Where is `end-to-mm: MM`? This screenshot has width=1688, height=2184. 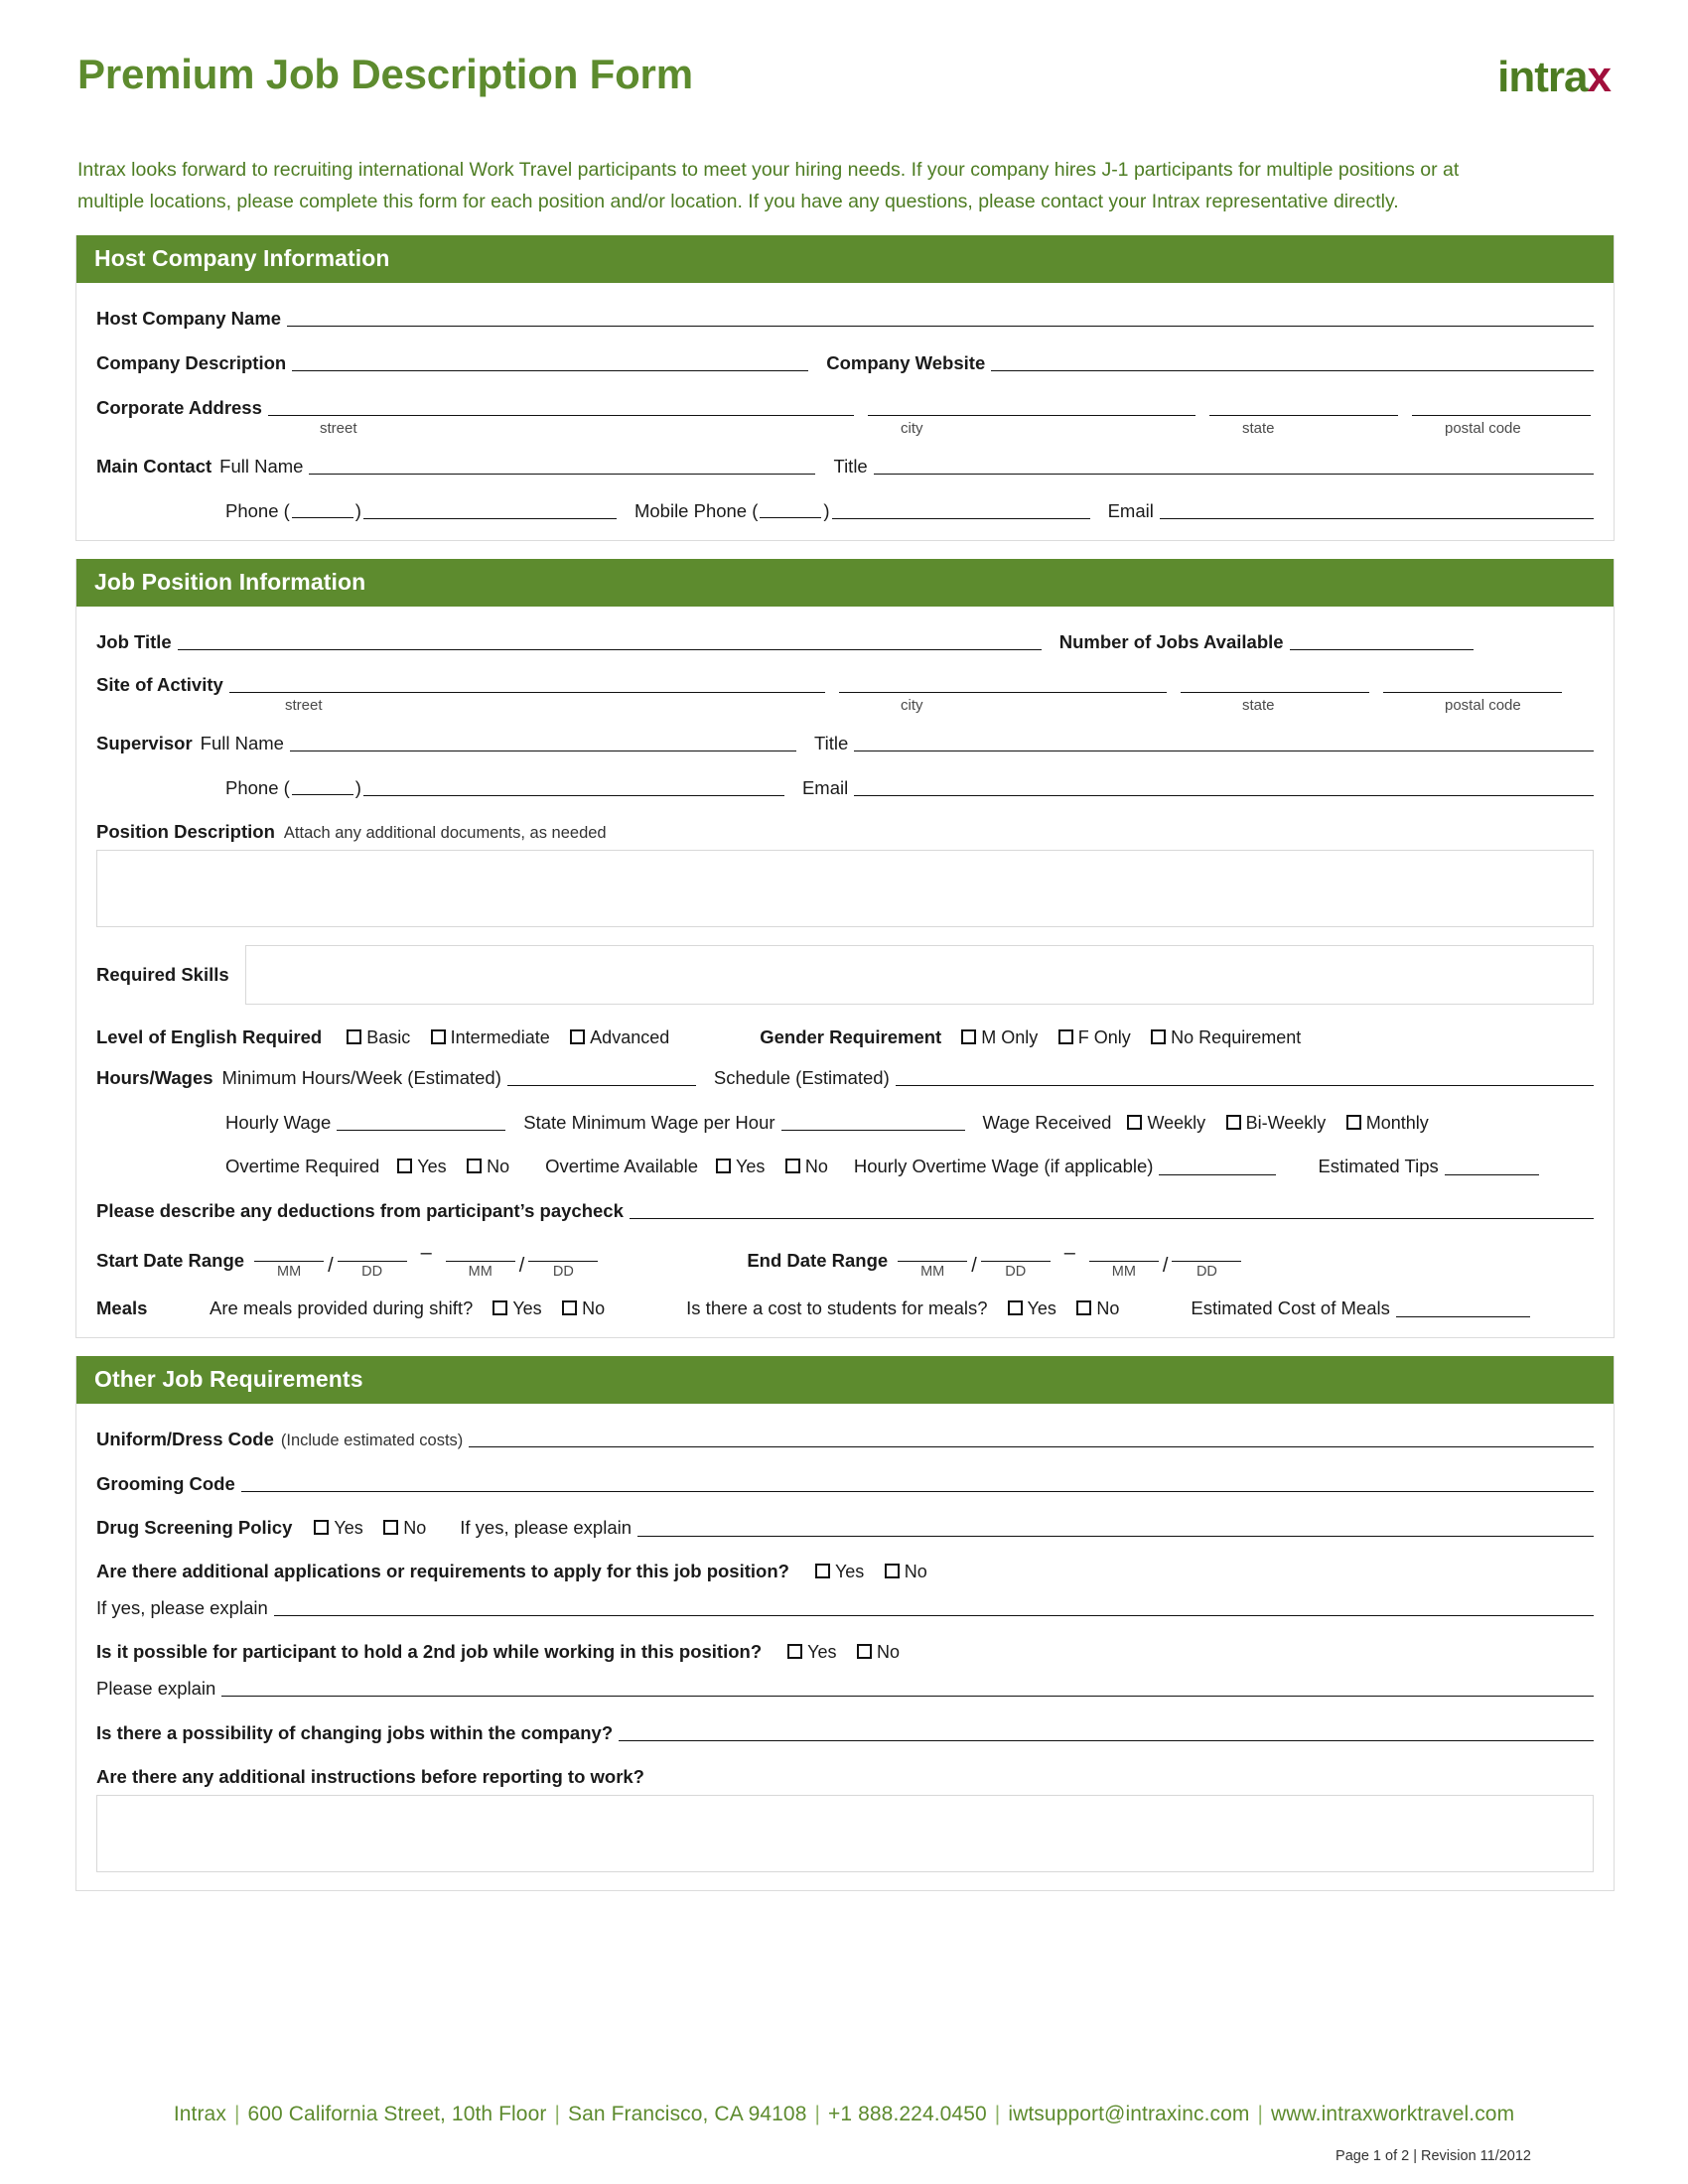
end-to-mm: MM is located at coordinates (1123, 1262).